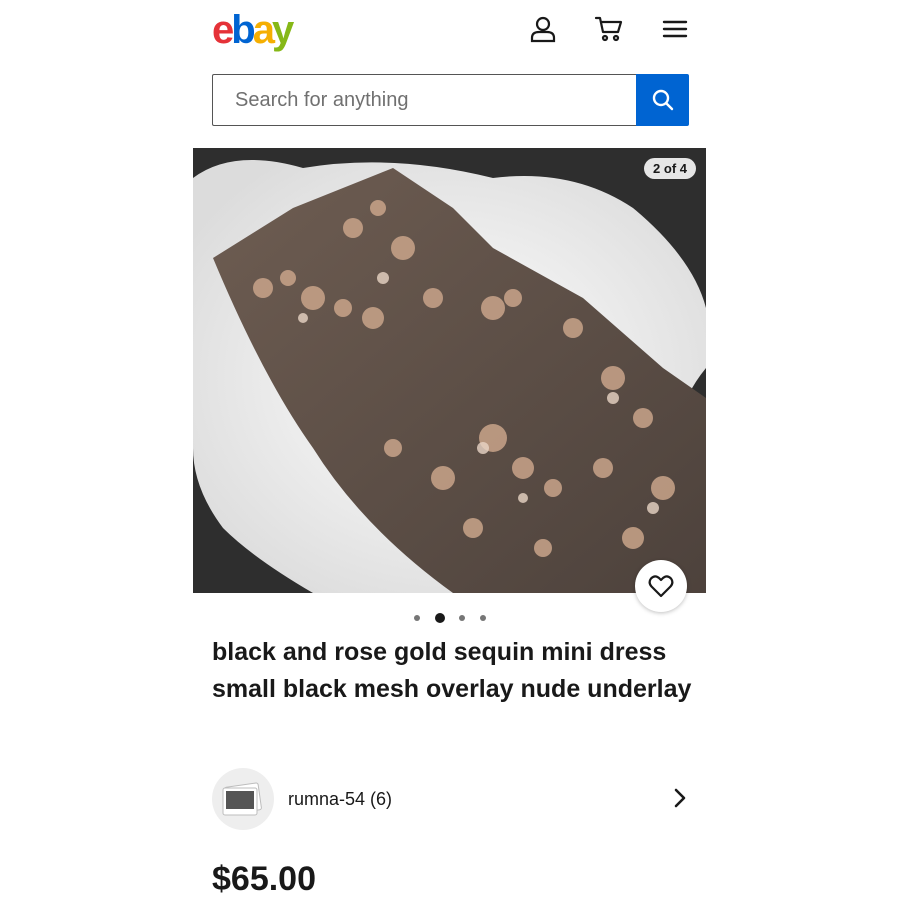  Describe the element at coordinates (543, 29) in the screenshot. I see `account-icon` at that location.